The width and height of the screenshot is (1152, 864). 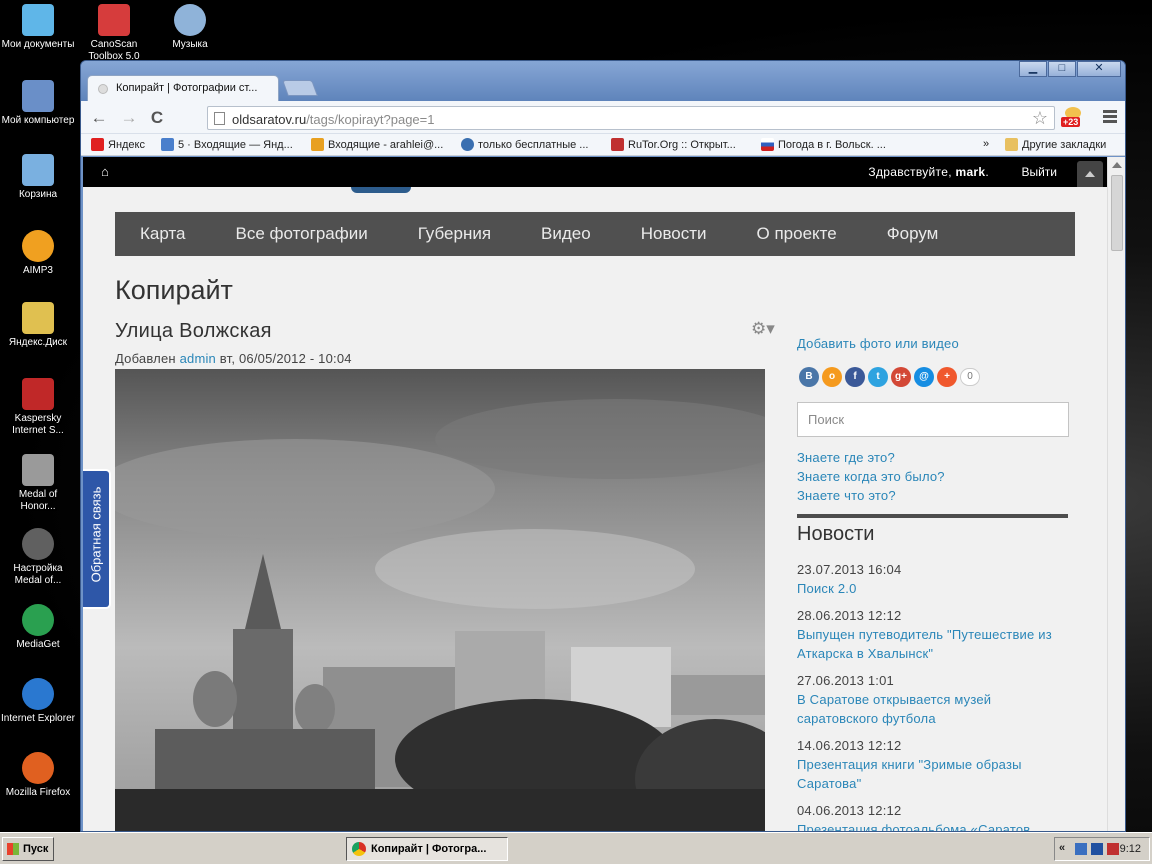 I want to click on news-link: Поиск 2.0, so click(x=827, y=588).